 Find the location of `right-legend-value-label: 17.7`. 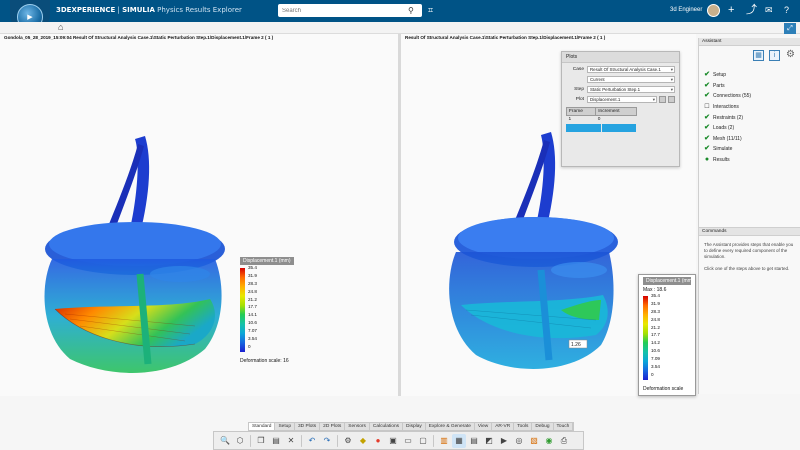

right-legend-value-label: 17.7 is located at coordinates (655, 335).